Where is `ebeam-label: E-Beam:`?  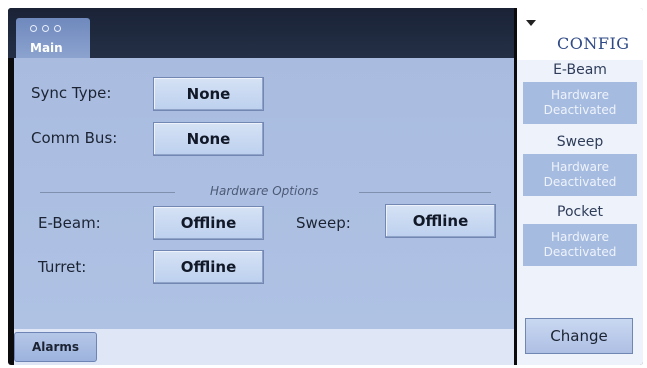
ebeam-label: E-Beam: is located at coordinates (69, 223).